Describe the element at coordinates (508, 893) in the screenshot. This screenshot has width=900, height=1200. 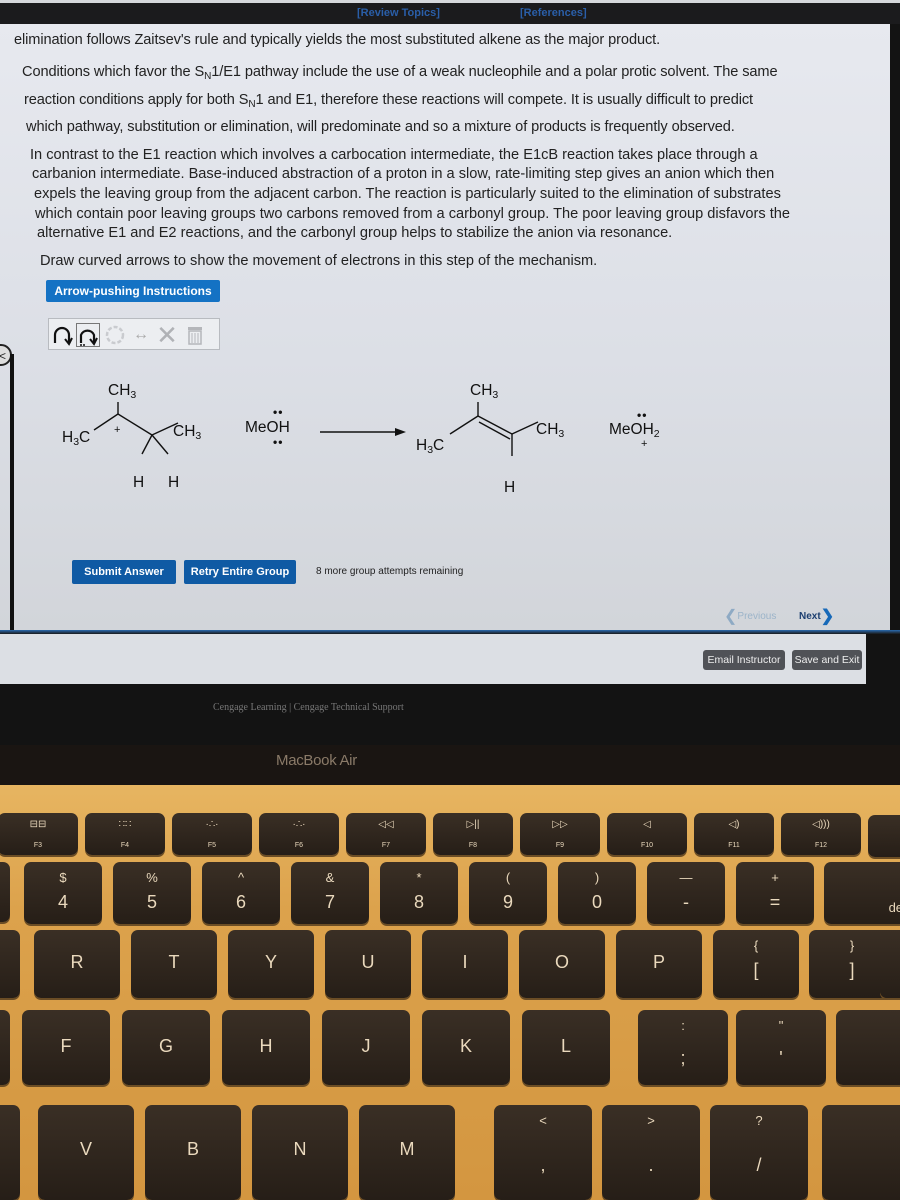
I see `key-9: (9` at that location.